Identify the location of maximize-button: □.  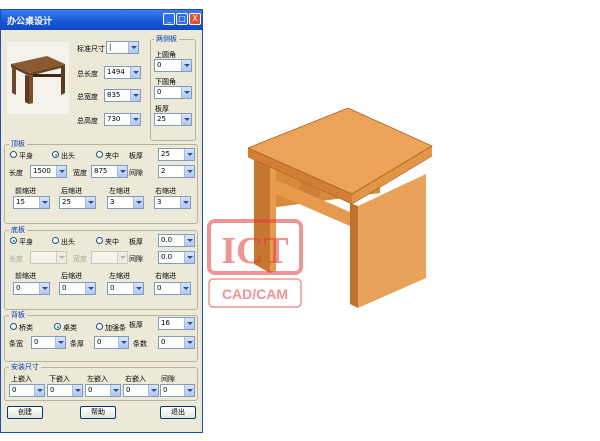
(182, 19).